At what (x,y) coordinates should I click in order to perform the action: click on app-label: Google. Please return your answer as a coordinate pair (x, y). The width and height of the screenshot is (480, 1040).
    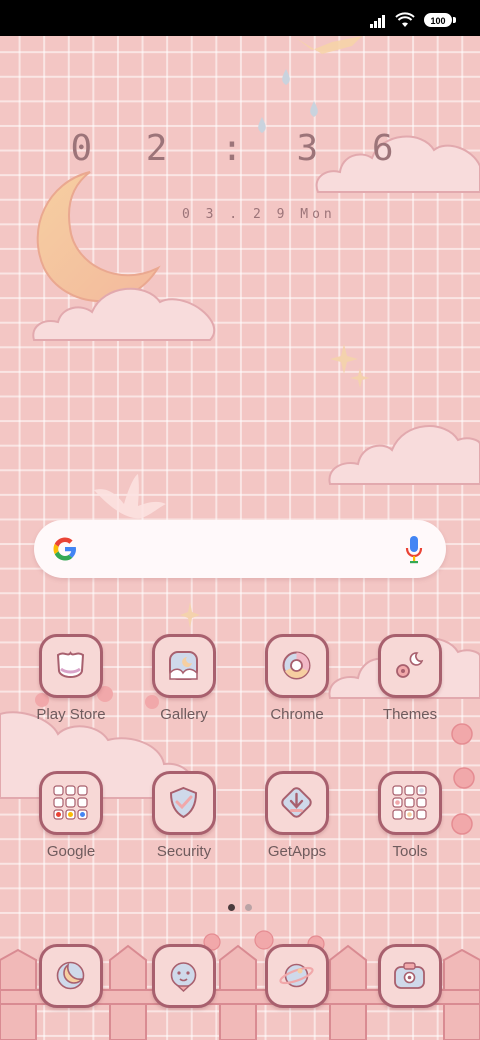
    Looking at the image, I should click on (71, 851).